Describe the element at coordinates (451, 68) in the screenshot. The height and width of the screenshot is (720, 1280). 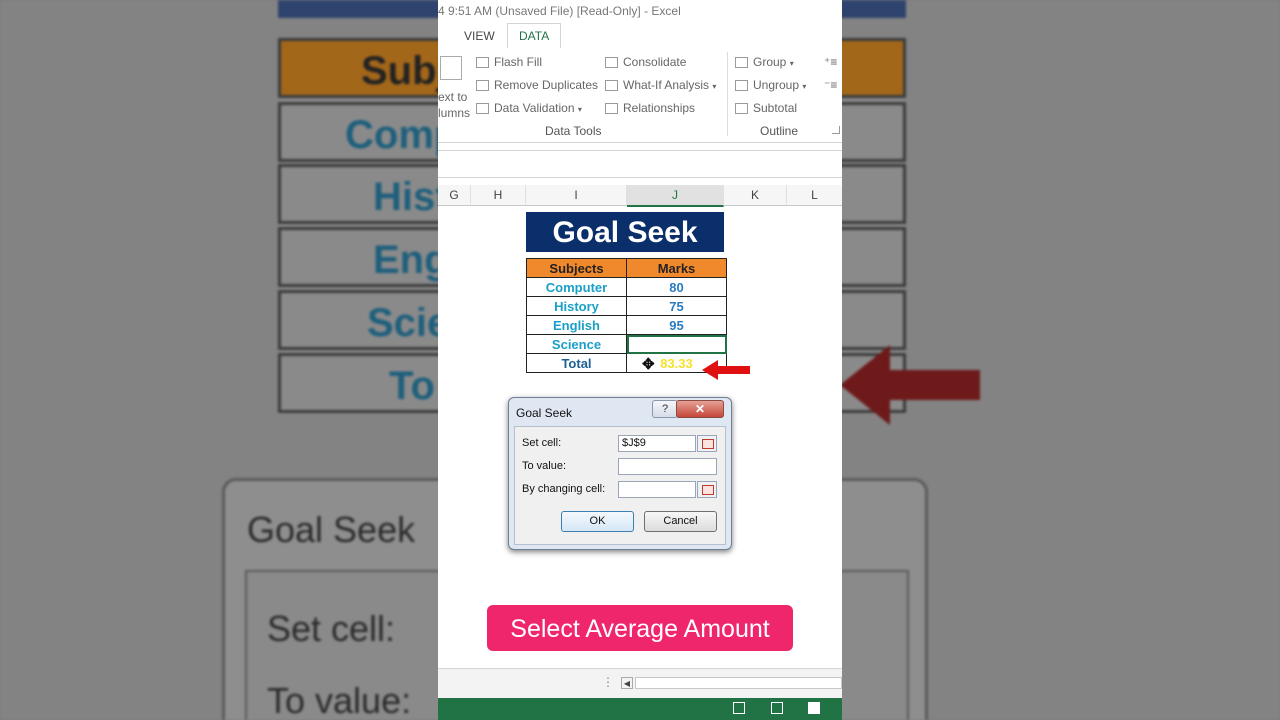
I see `text-to-columns-icon` at that location.